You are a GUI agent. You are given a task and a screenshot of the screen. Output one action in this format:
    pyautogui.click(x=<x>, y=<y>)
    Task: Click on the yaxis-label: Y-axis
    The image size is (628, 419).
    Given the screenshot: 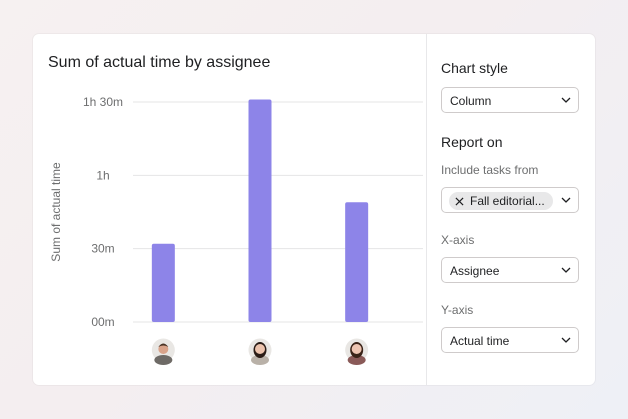 What is the action you would take?
    pyautogui.click(x=457, y=310)
    